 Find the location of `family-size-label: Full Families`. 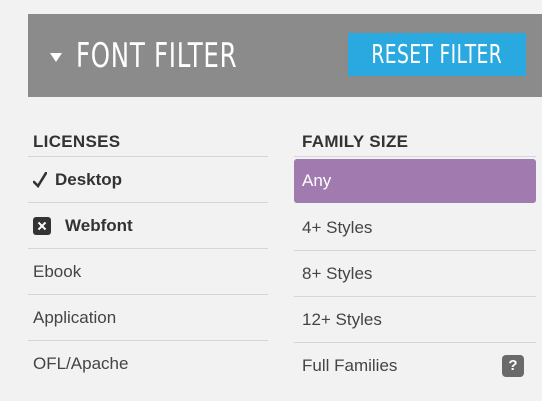

family-size-label: Full Families is located at coordinates (350, 365).